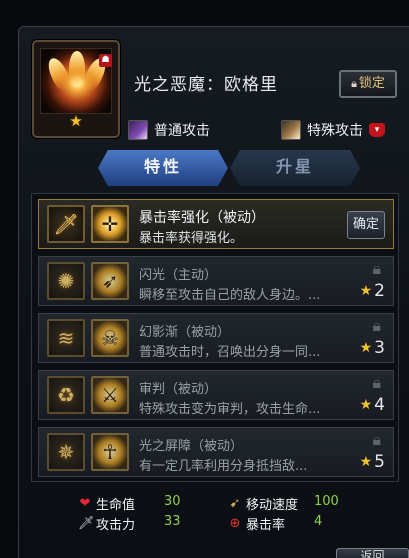 The image size is (409, 558). Describe the element at coordinates (206, 85) in the screenshot. I see `hero-name: 光之恶魔：欧格里` at that location.